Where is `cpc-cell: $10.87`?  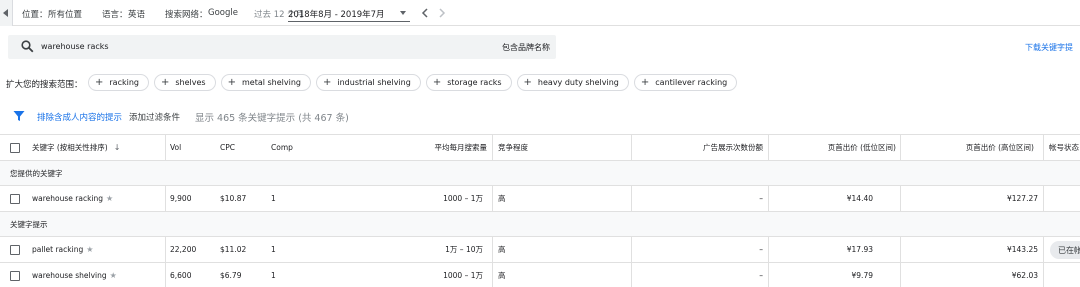 cpc-cell: $10.87 is located at coordinates (233, 198).